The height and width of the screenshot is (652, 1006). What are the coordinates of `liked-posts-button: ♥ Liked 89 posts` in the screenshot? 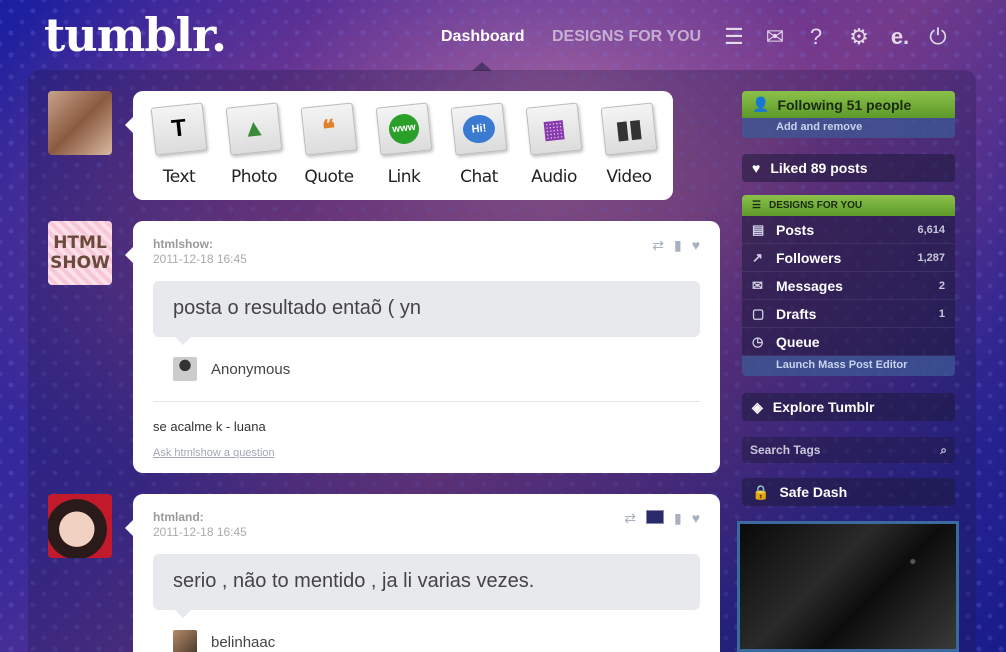 It's located at (848, 168).